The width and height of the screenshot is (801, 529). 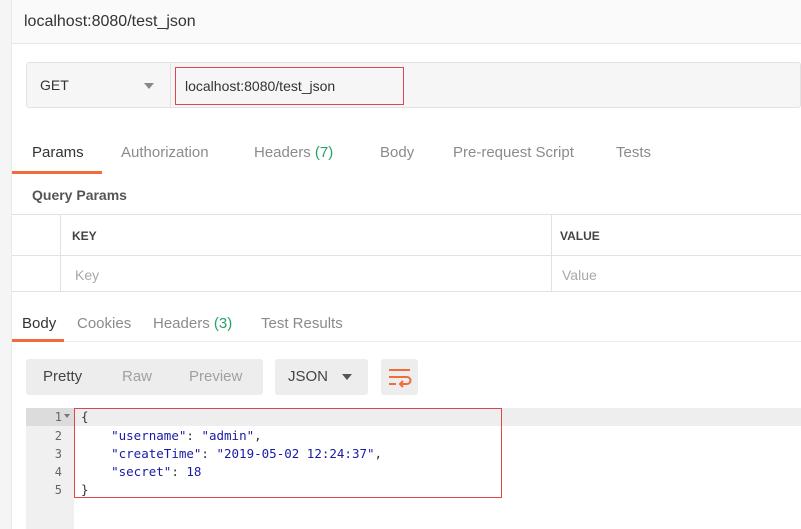 I want to click on tab-label: Pre-request Script, so click(x=513, y=152).